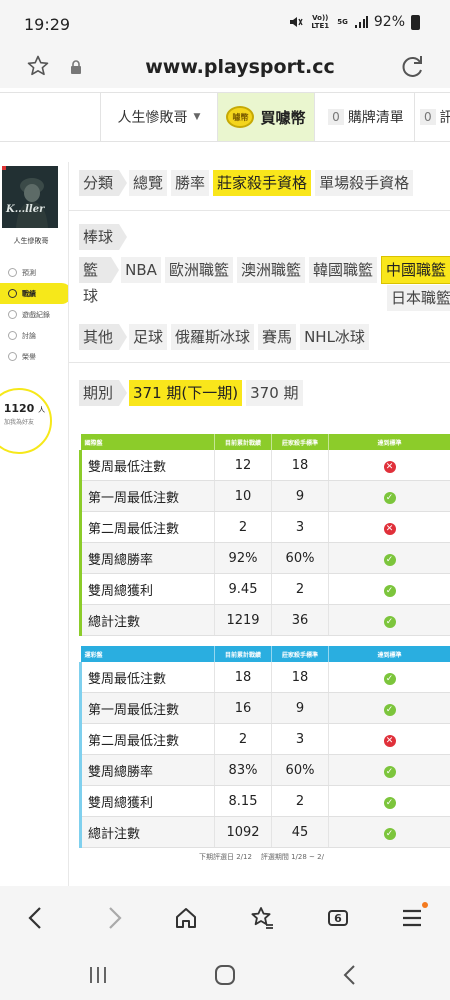 This screenshot has height=1000, width=450. What do you see at coordinates (300, 832) in the screenshot?
I see `killer-standard: 45` at bounding box center [300, 832].